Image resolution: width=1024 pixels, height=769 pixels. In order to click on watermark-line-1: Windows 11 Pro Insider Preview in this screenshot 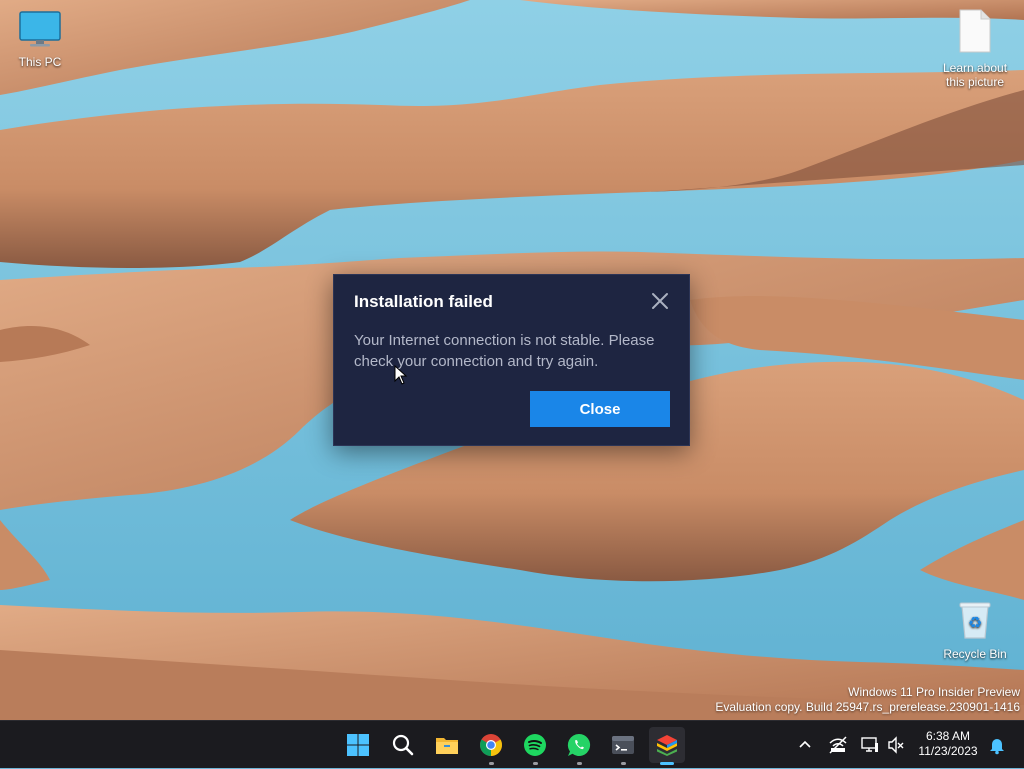, I will do `click(934, 692)`.